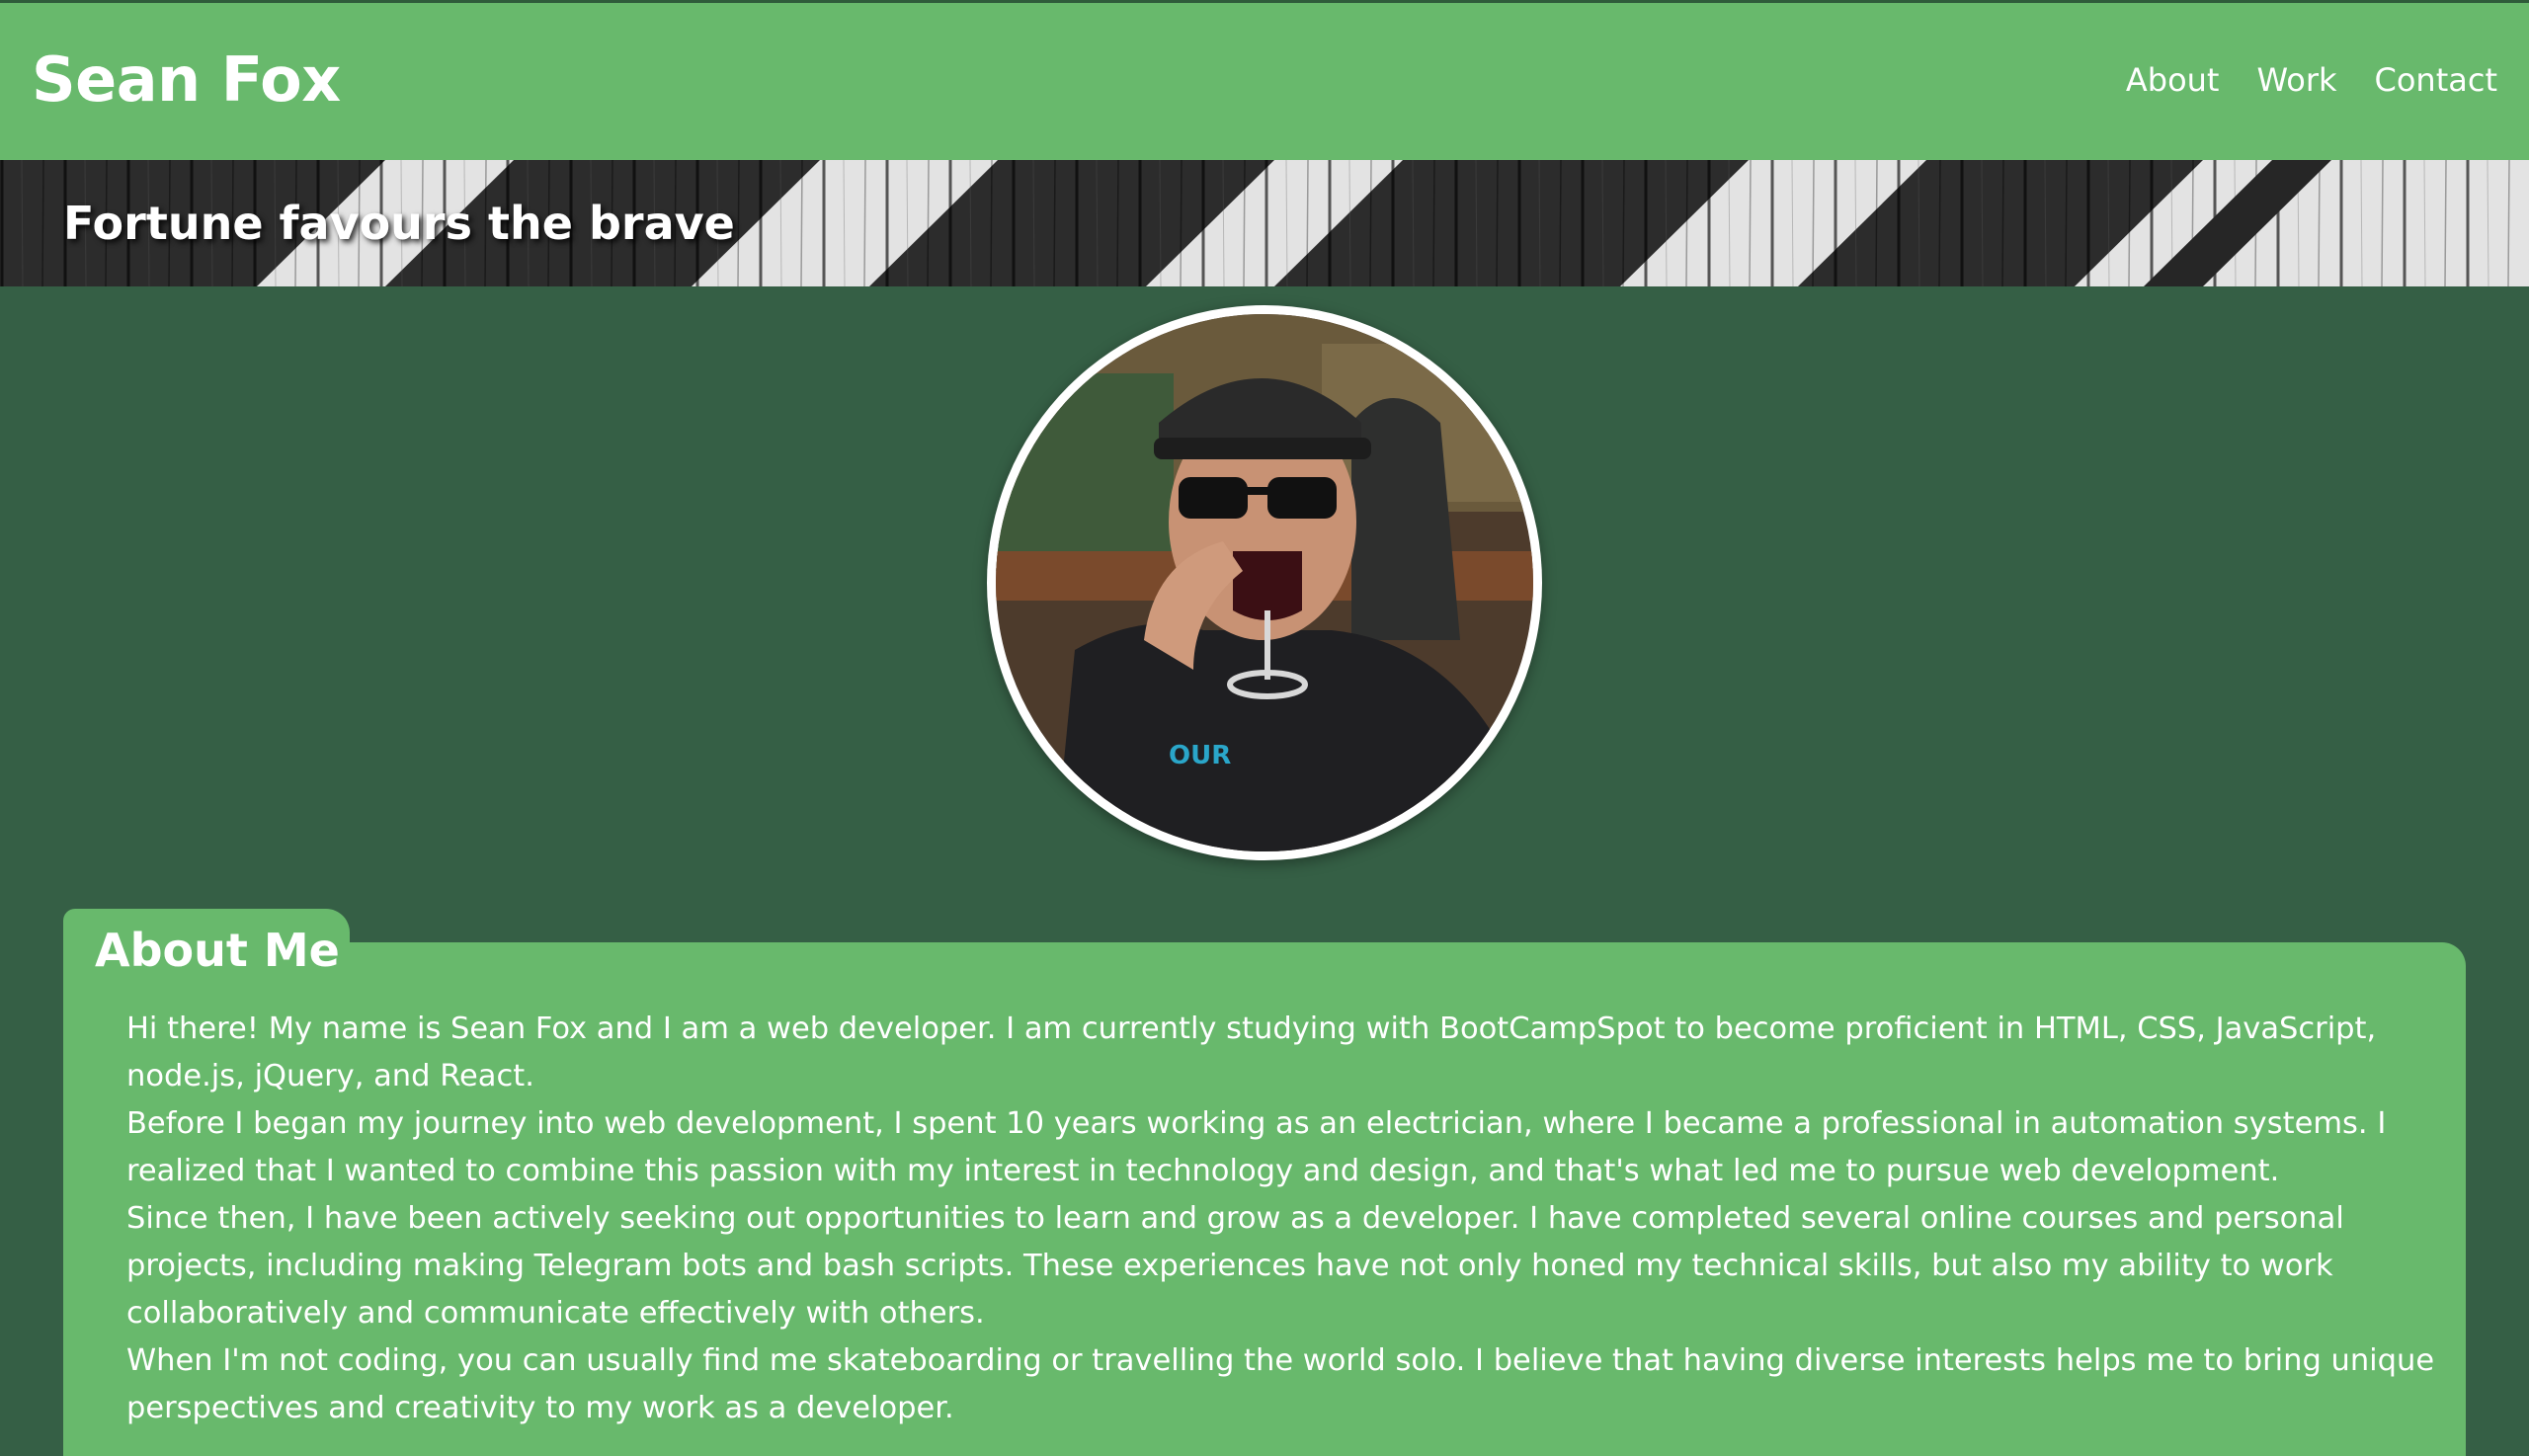 Image resolution: width=2529 pixels, height=1456 pixels. I want to click on profile-photo-frame: OUR, so click(1264, 582).